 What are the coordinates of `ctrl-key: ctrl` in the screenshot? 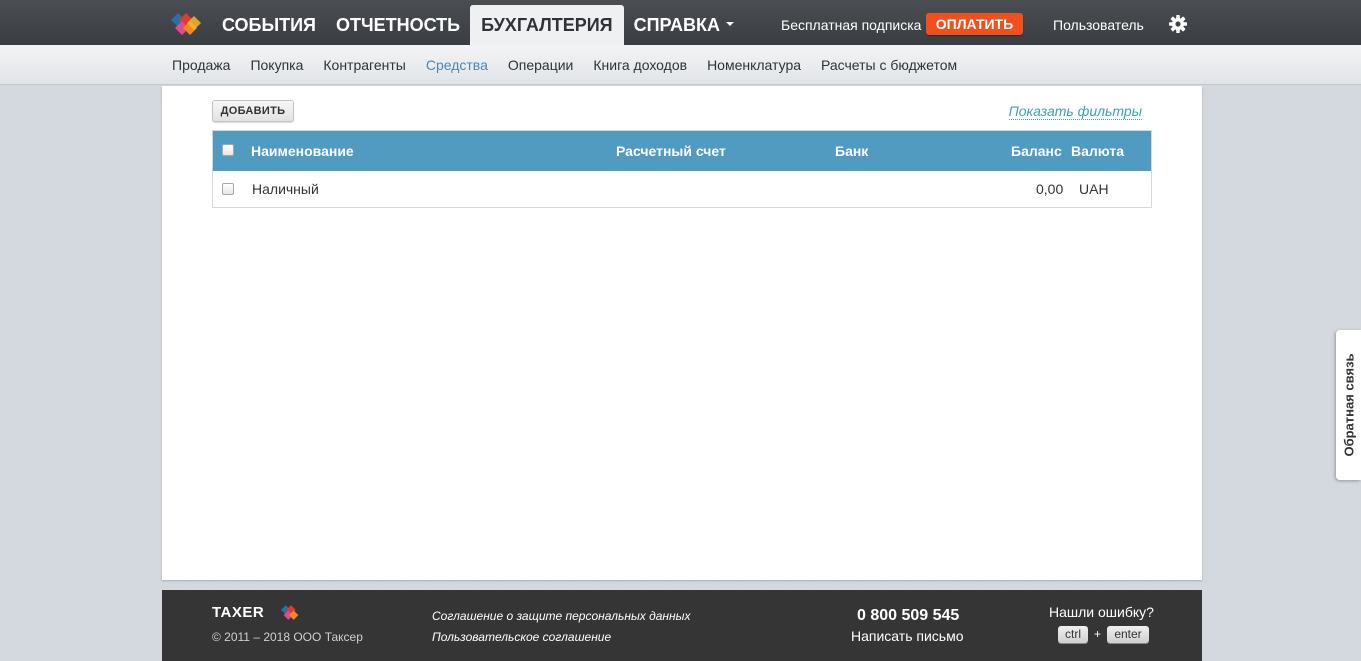 It's located at (1073, 634).